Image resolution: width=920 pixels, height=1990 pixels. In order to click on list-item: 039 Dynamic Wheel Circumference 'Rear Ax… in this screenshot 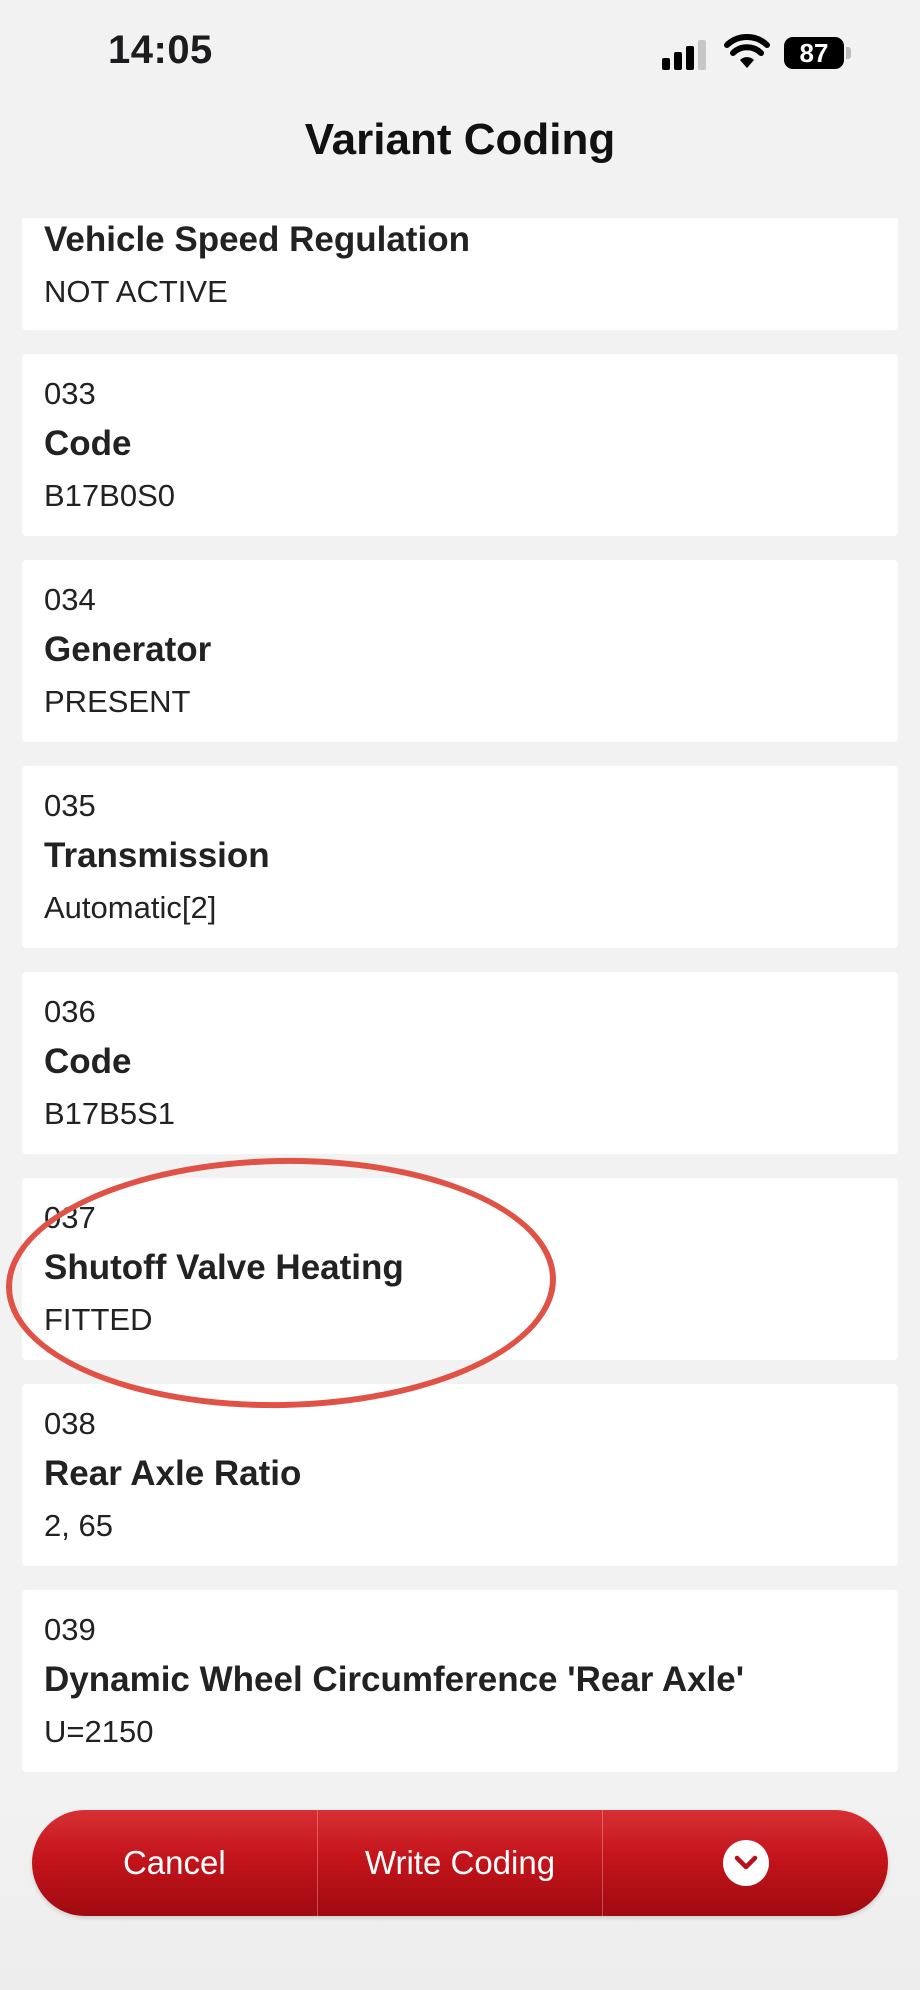, I will do `click(460, 1681)`.